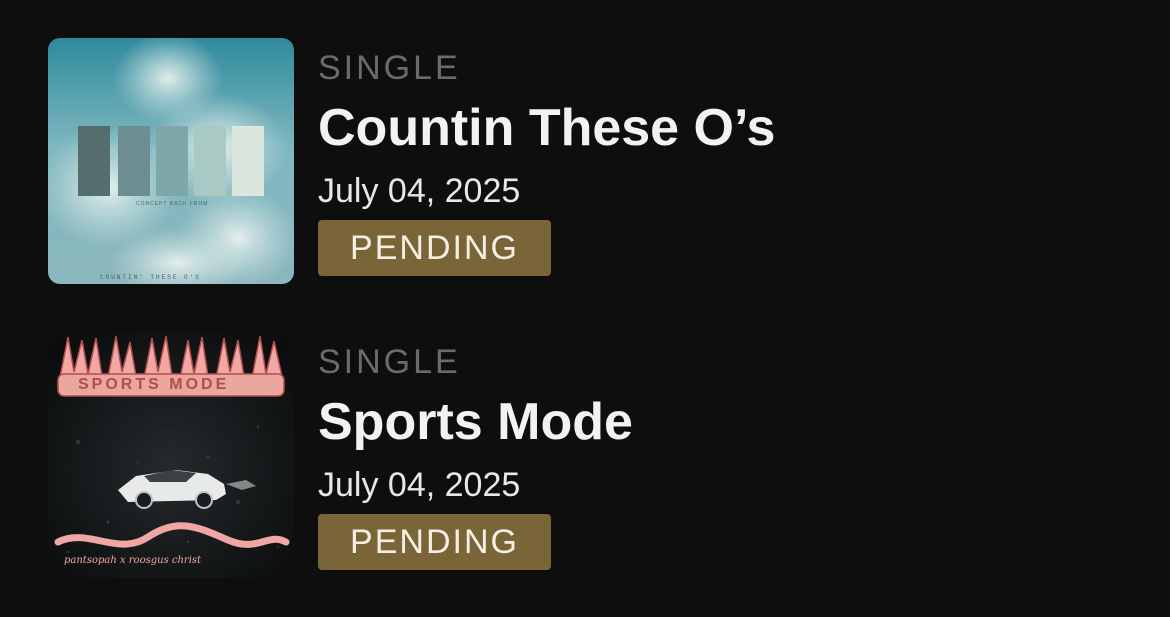 The image size is (1170, 617). Describe the element at coordinates (150, 277) in the screenshot. I see `cover-caption-bottom: COUNTIN' THESE O'S` at that location.